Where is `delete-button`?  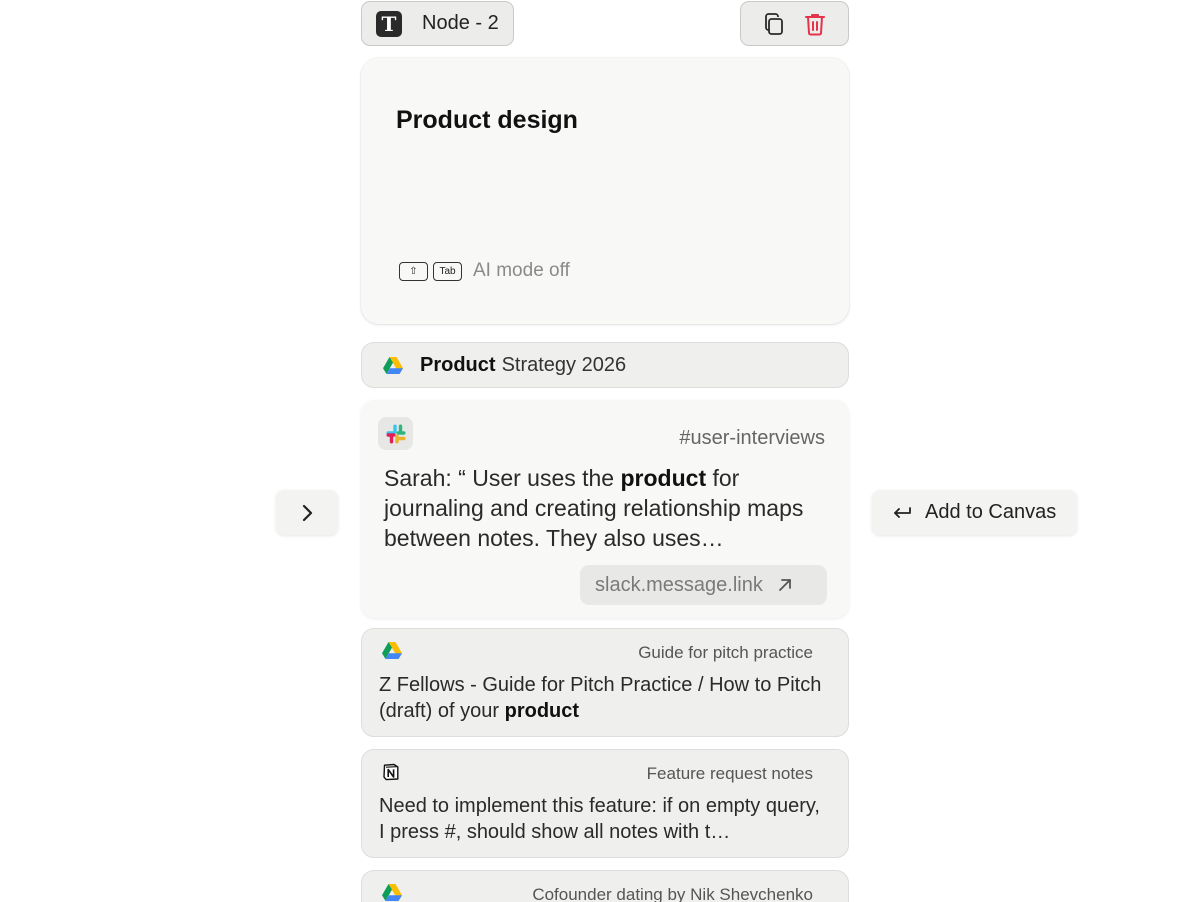 delete-button is located at coordinates (815, 24).